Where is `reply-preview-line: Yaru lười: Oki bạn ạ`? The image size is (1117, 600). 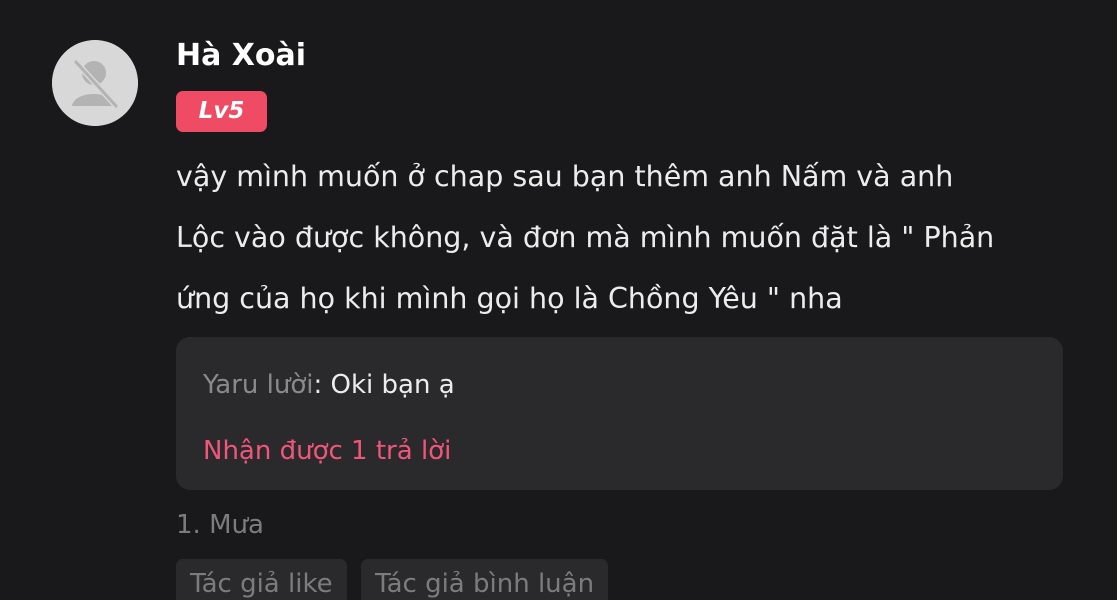
reply-preview-line: Yaru lười: Oki bạn ạ is located at coordinates (329, 385).